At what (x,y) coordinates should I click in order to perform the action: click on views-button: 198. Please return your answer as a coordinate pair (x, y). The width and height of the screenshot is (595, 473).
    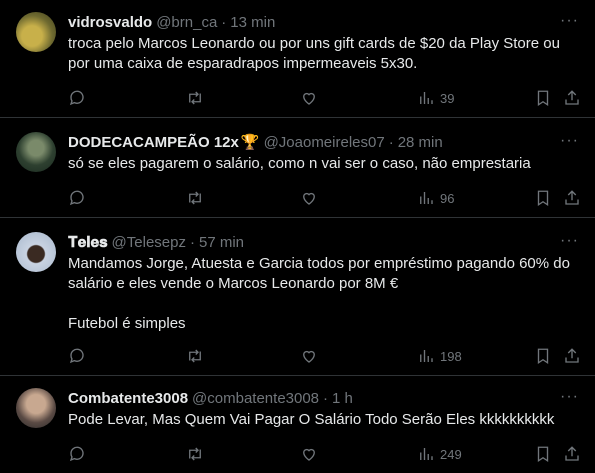
    Looking at the image, I should click on (439, 356).